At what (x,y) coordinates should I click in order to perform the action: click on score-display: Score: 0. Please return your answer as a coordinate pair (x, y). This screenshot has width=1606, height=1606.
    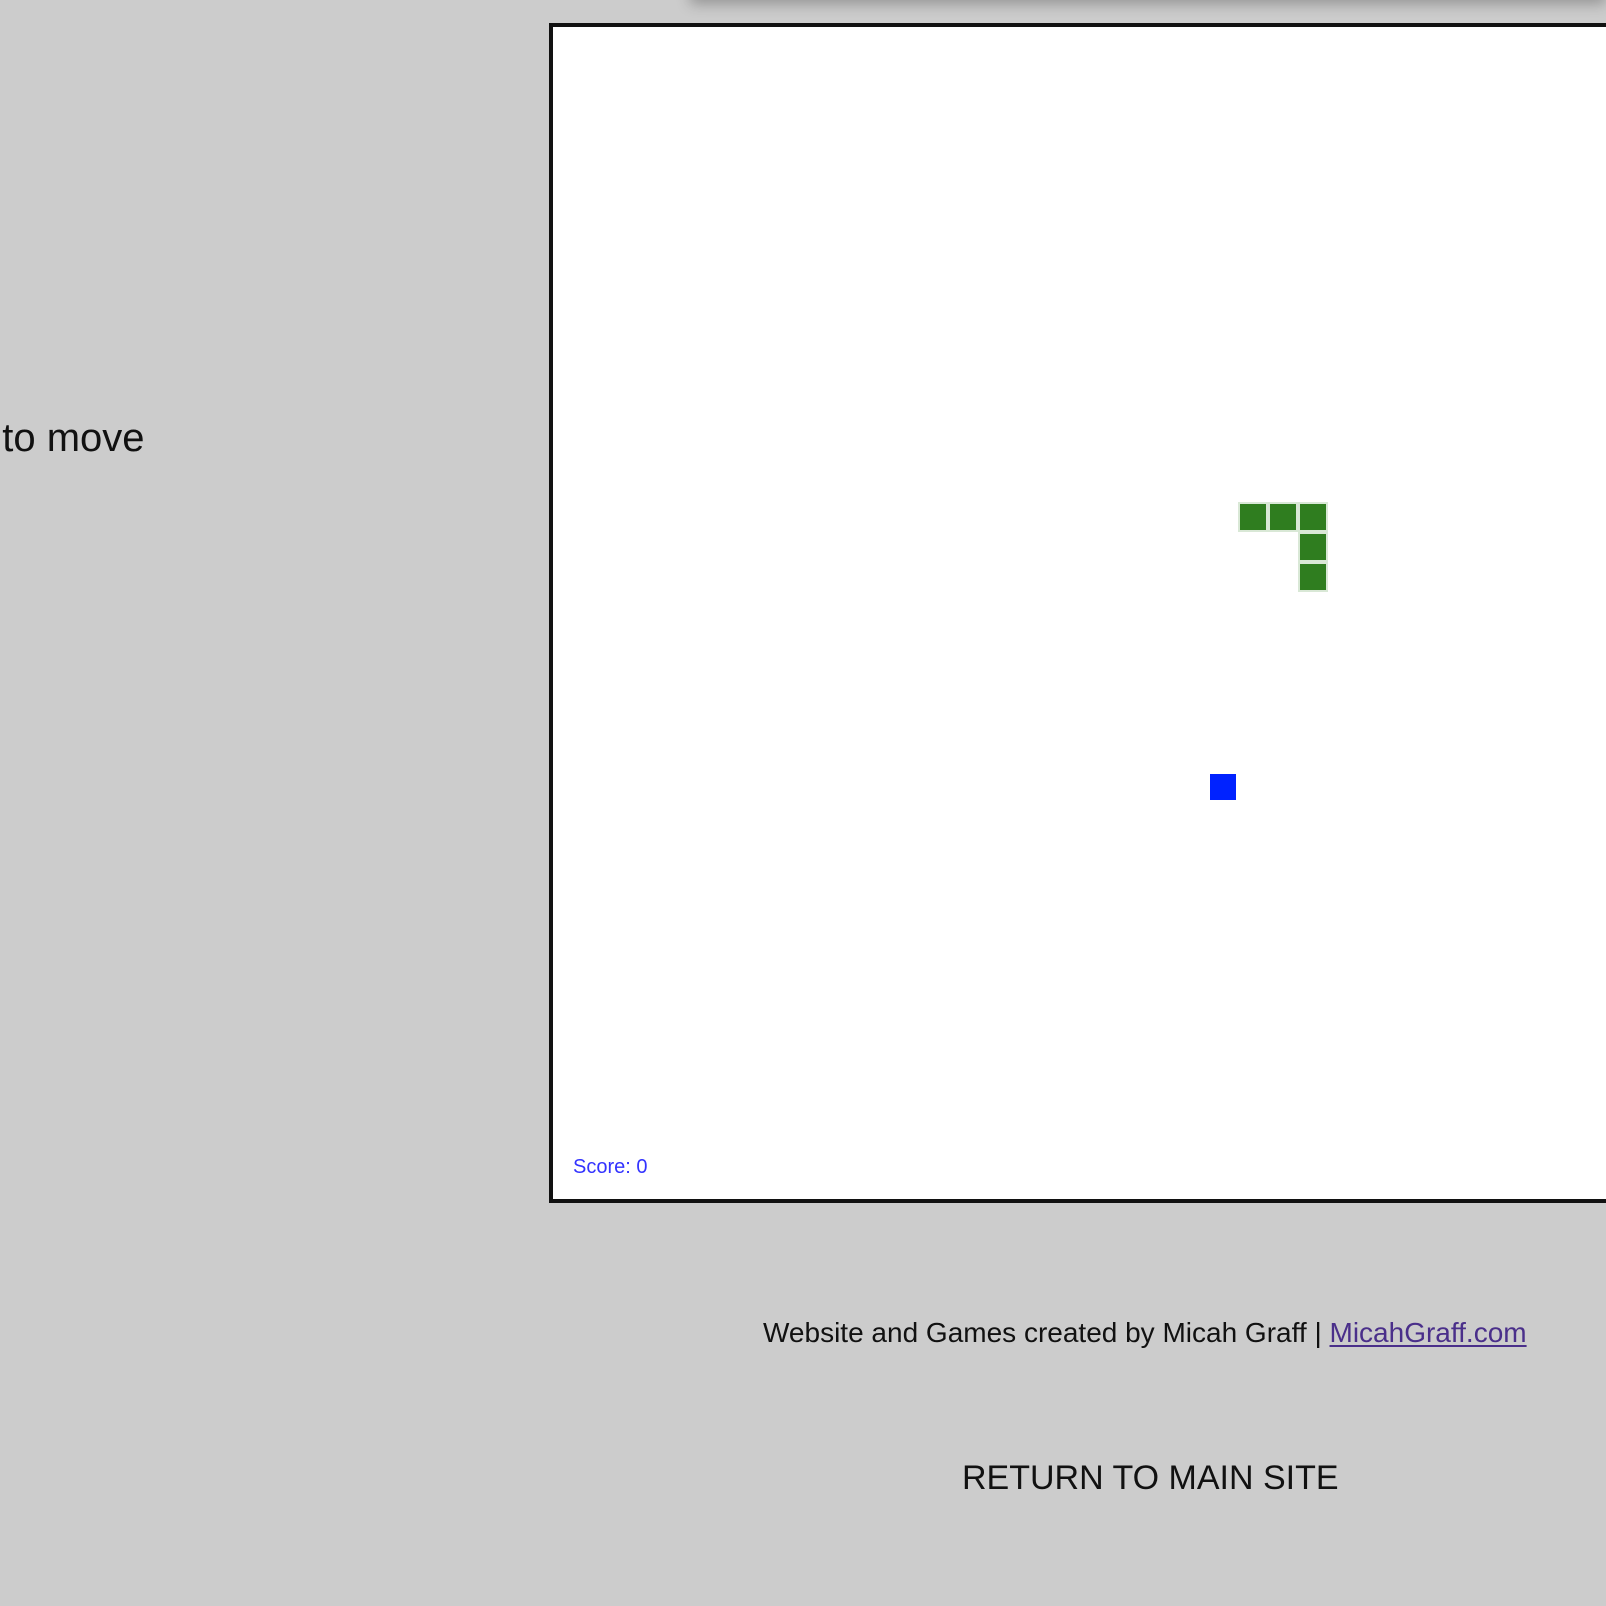
    Looking at the image, I should click on (610, 1167).